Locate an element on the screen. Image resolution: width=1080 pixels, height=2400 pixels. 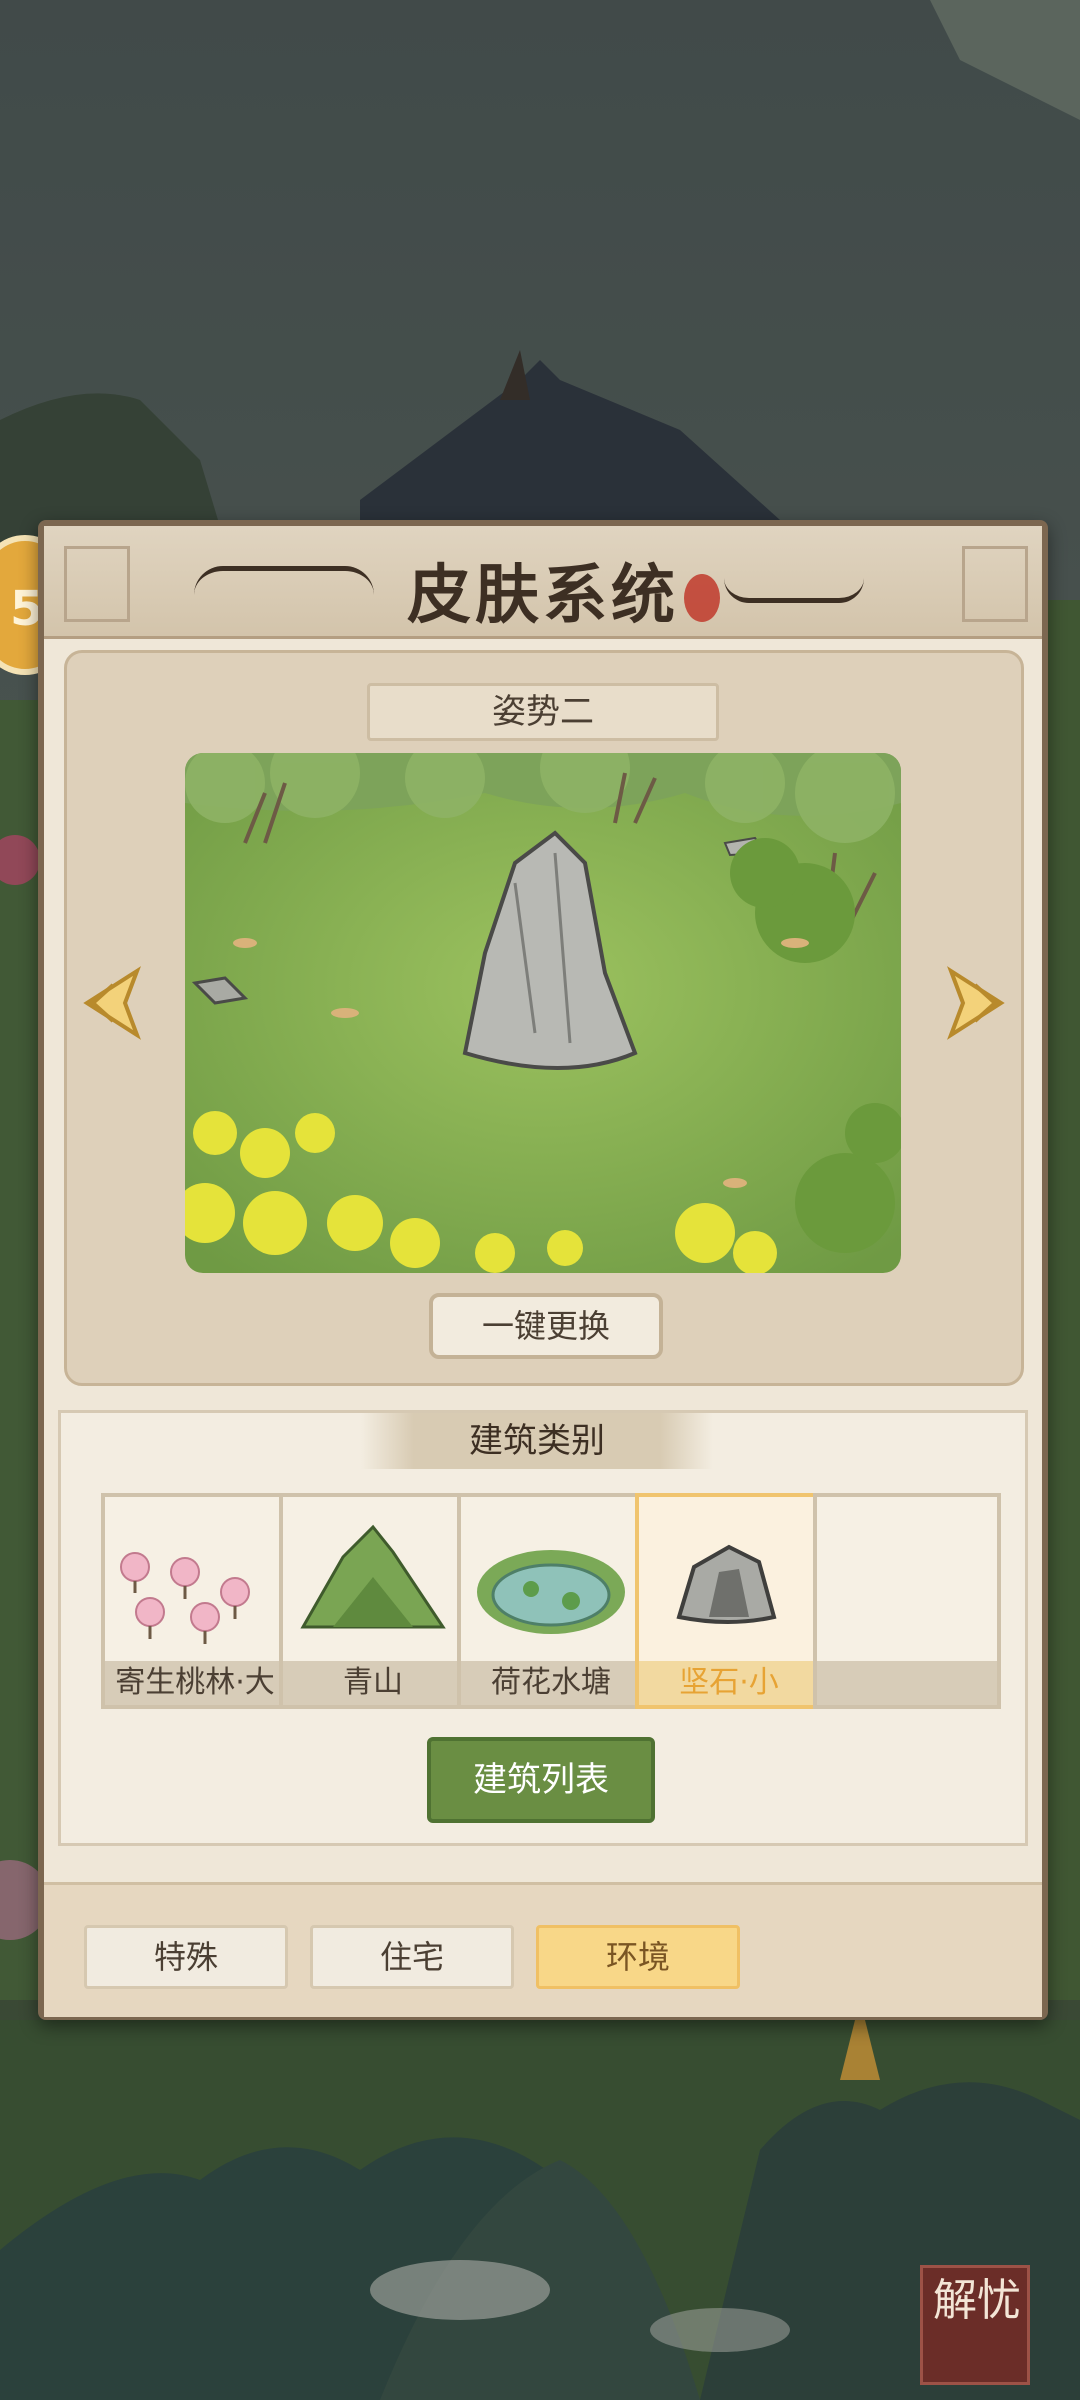
category-card: 荷花水塘 is located at coordinates (551, 1601).